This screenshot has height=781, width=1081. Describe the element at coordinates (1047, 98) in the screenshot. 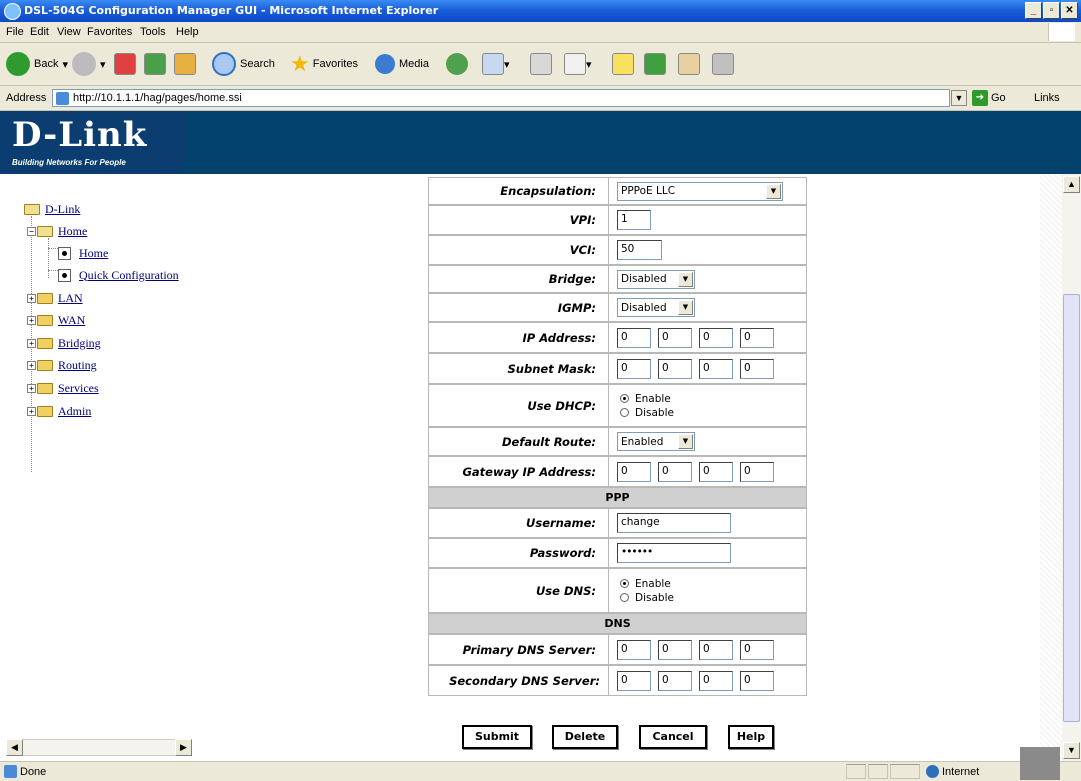

I see `links-button: Links` at that location.